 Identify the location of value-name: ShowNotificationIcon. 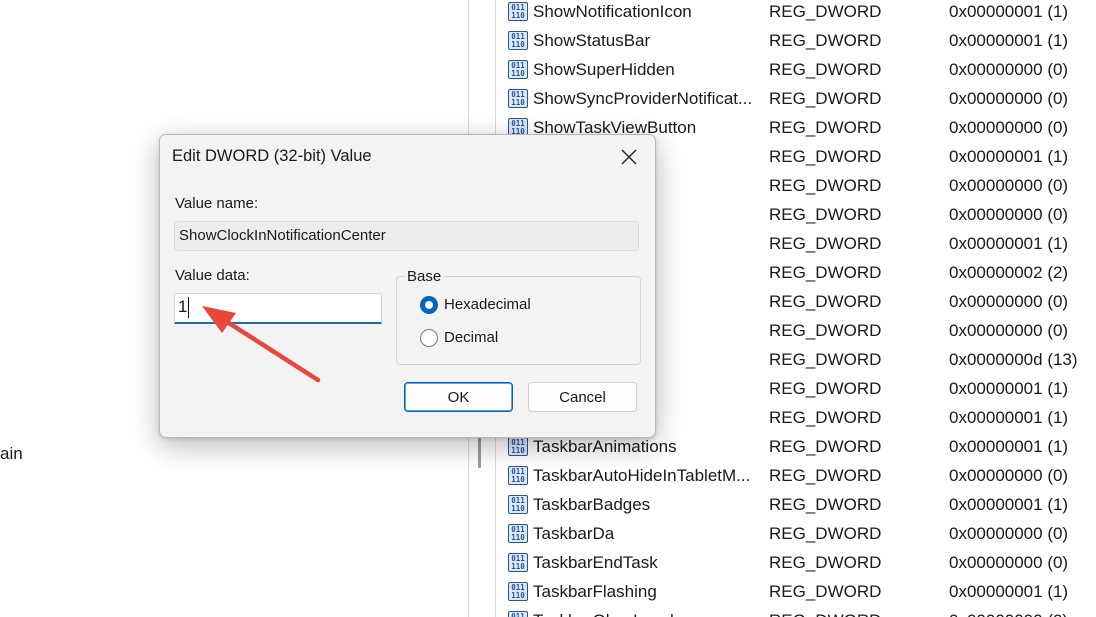
(612, 11).